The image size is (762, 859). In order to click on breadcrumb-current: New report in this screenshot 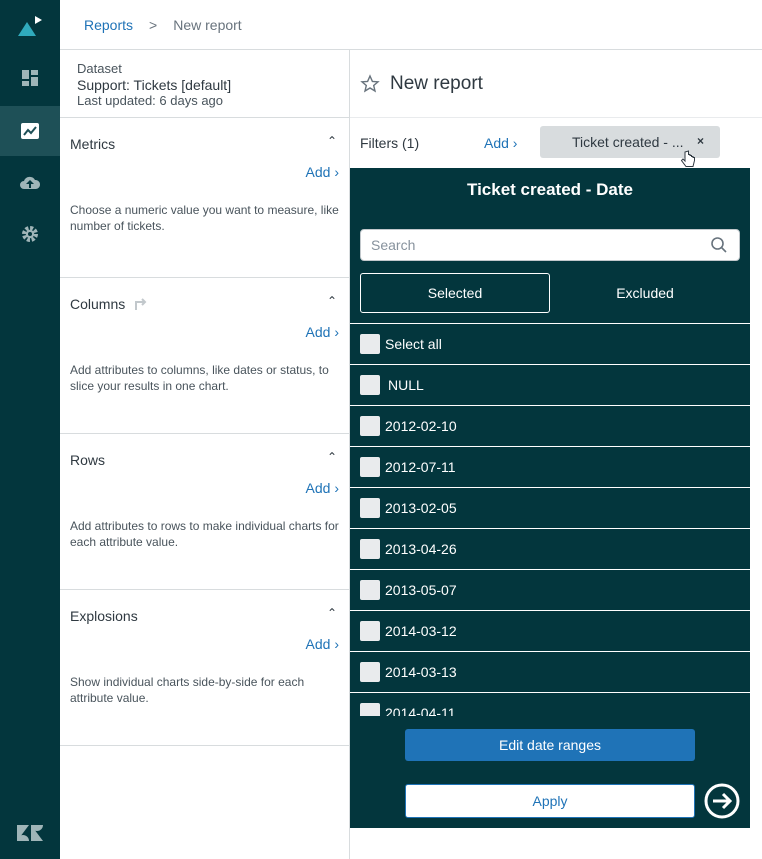, I will do `click(207, 24)`.